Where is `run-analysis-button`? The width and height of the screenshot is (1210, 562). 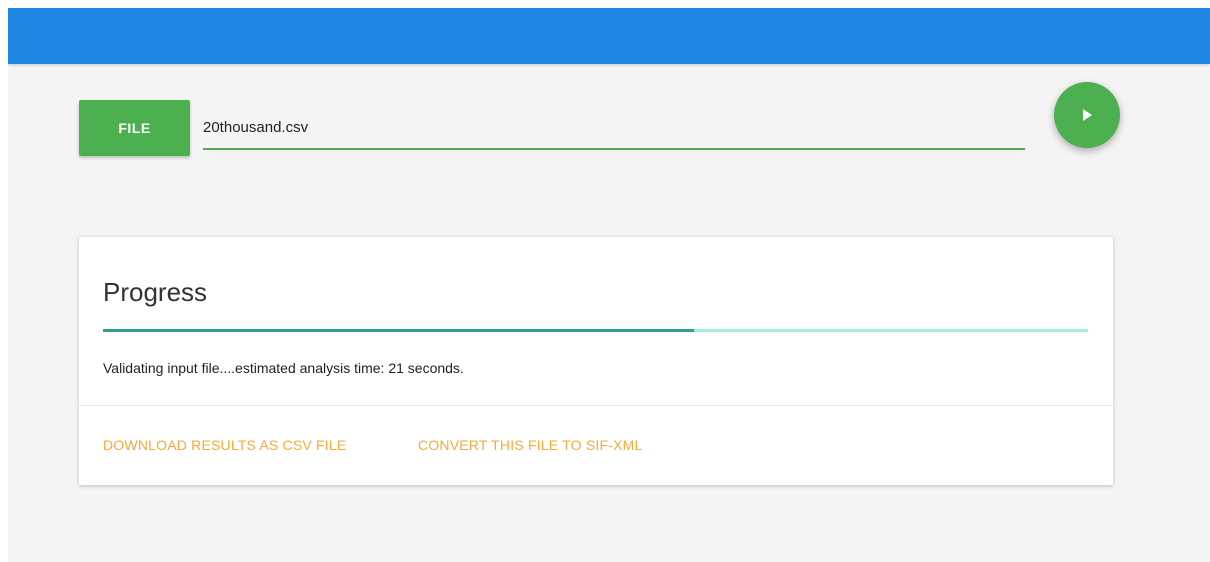 run-analysis-button is located at coordinates (1087, 115).